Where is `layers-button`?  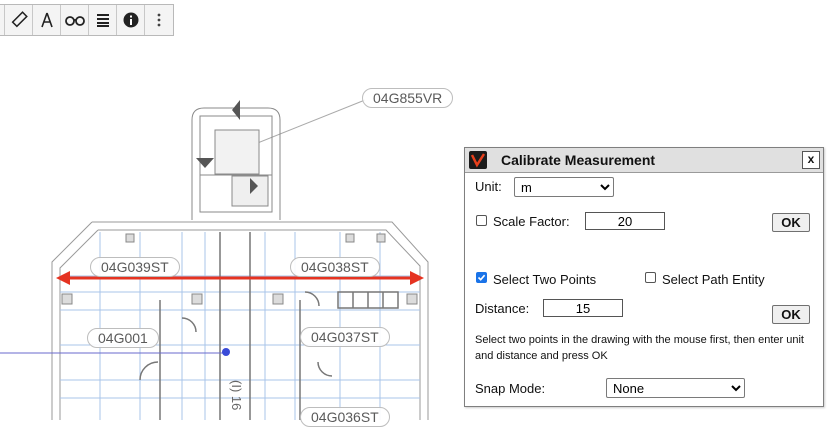 layers-button is located at coordinates (103, 20).